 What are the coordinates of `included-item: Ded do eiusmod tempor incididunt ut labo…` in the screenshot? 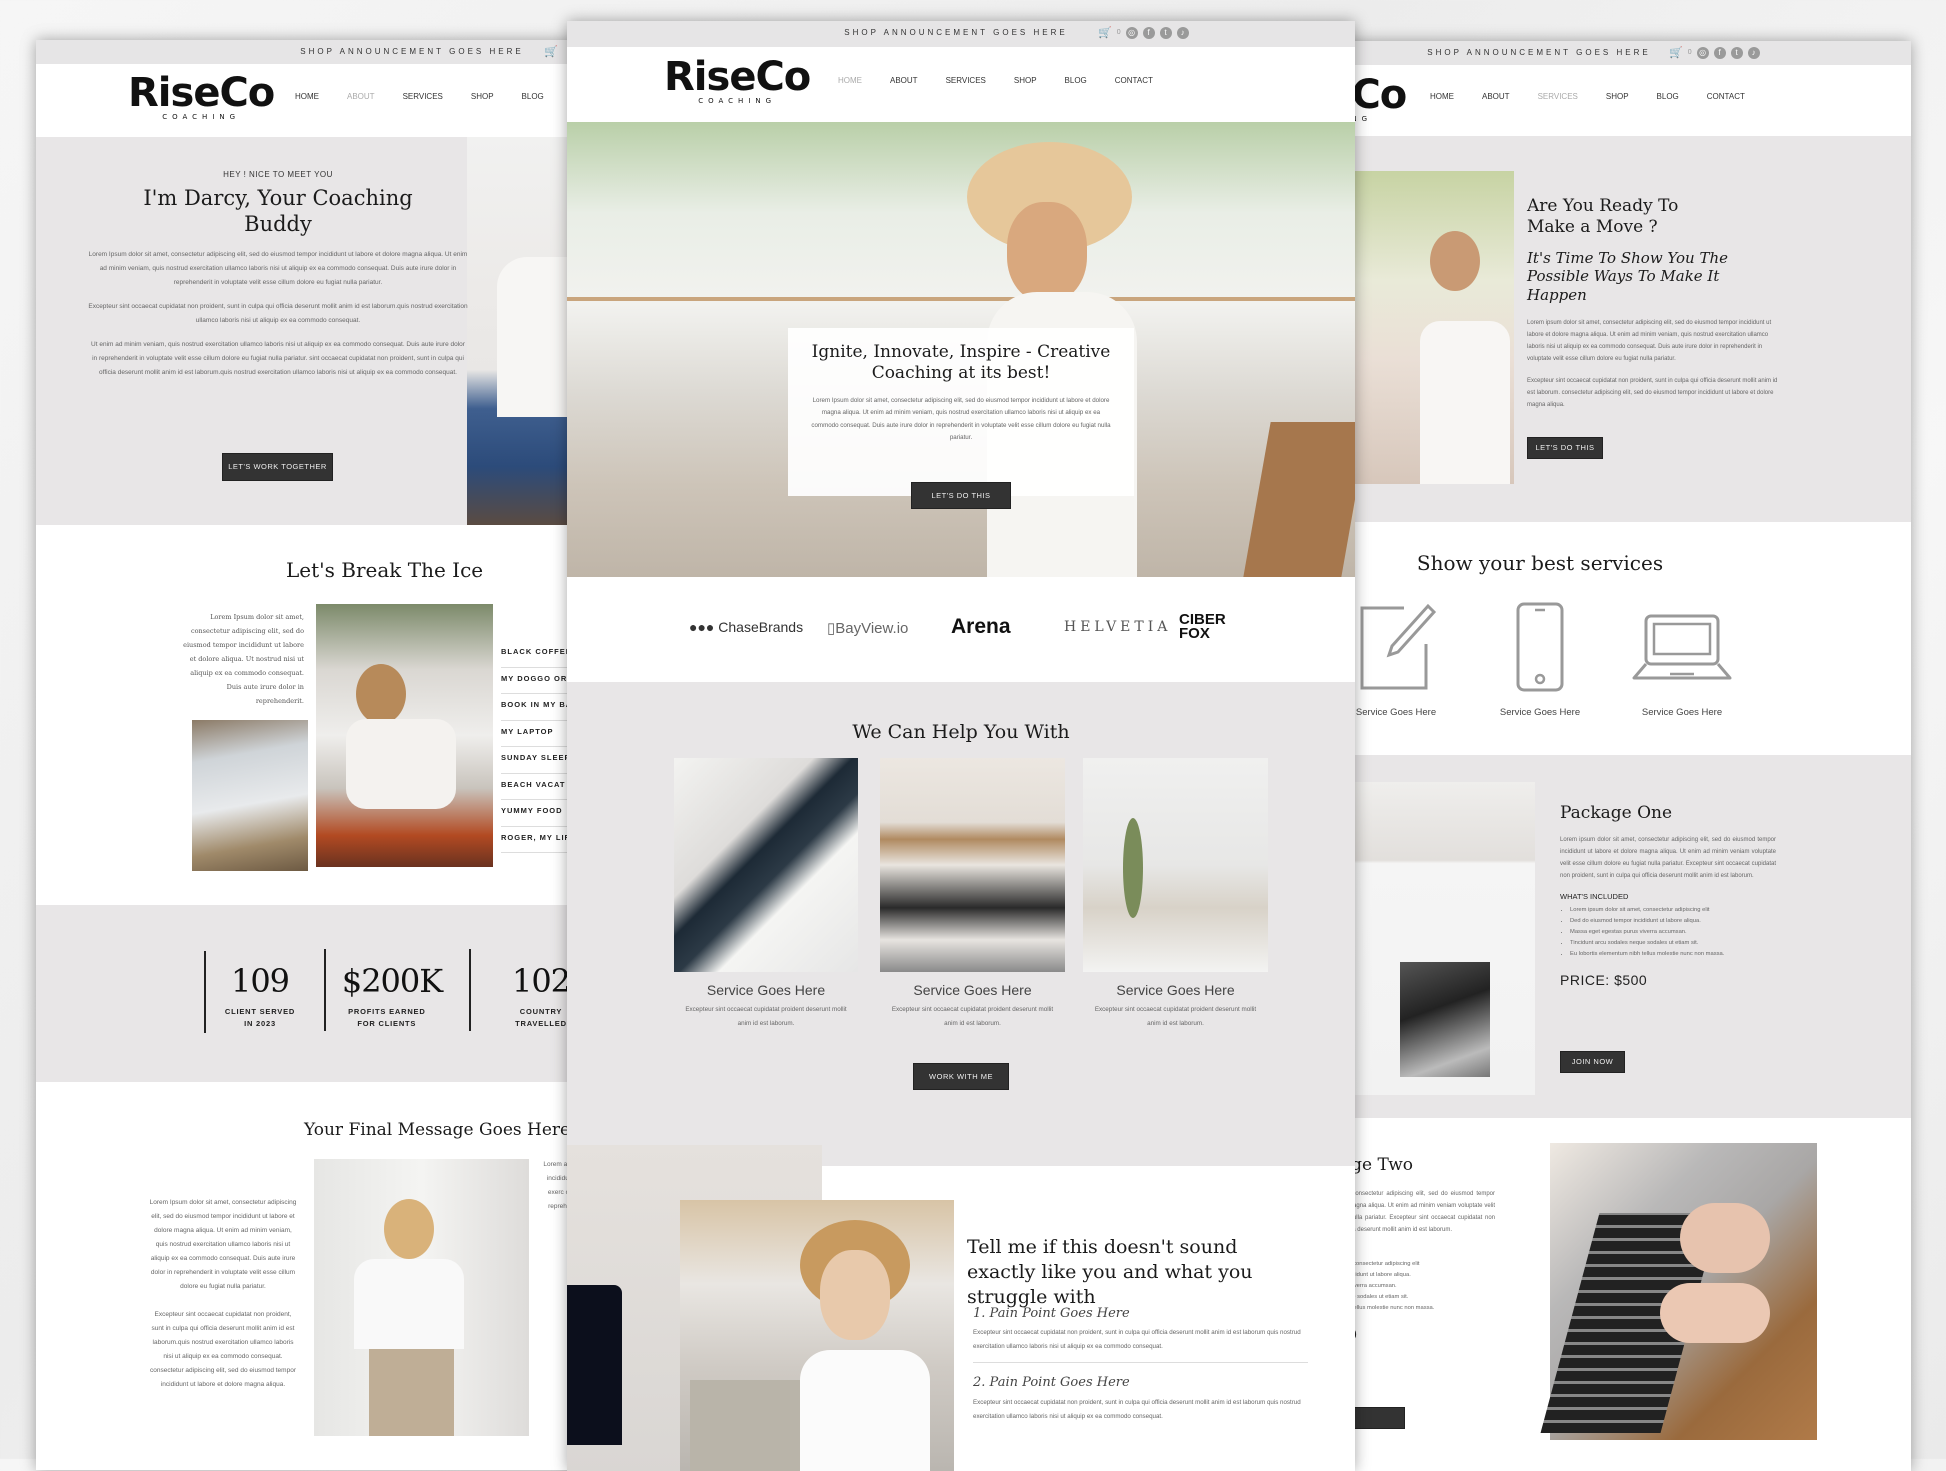 It's located at (1673, 921).